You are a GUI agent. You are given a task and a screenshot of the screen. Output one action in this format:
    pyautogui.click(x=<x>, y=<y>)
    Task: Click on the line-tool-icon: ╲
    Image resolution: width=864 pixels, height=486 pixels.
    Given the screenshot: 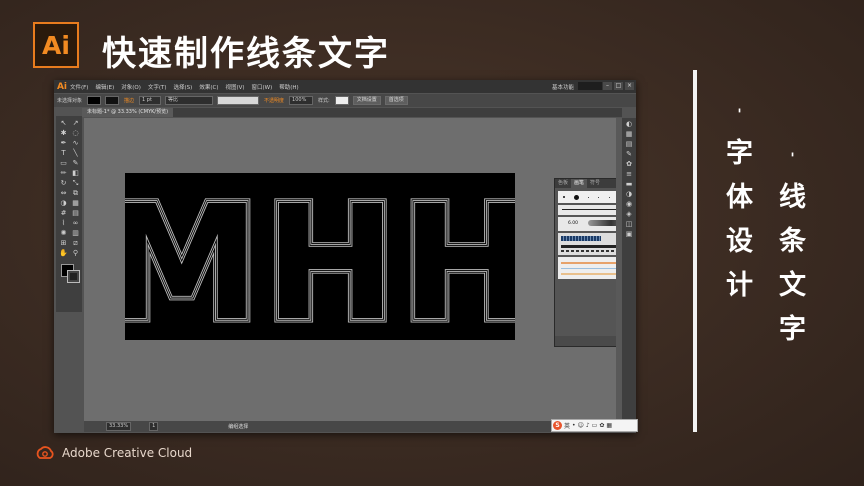 What is the action you would take?
    pyautogui.click(x=75, y=153)
    